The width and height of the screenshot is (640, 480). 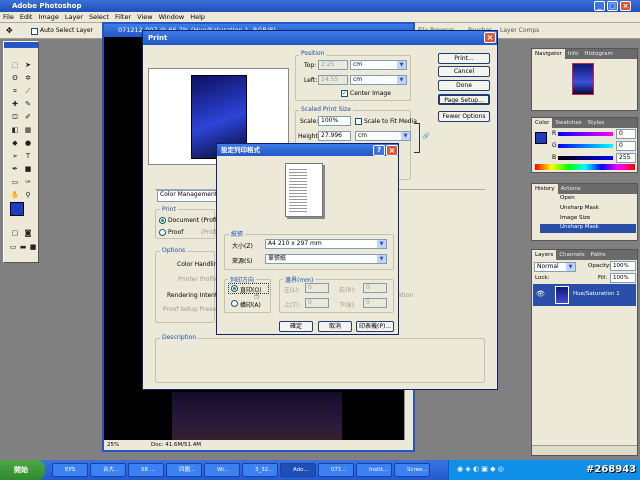 What do you see at coordinates (623, 266) in the screenshot?
I see `opacity-field: 100%` at bounding box center [623, 266].